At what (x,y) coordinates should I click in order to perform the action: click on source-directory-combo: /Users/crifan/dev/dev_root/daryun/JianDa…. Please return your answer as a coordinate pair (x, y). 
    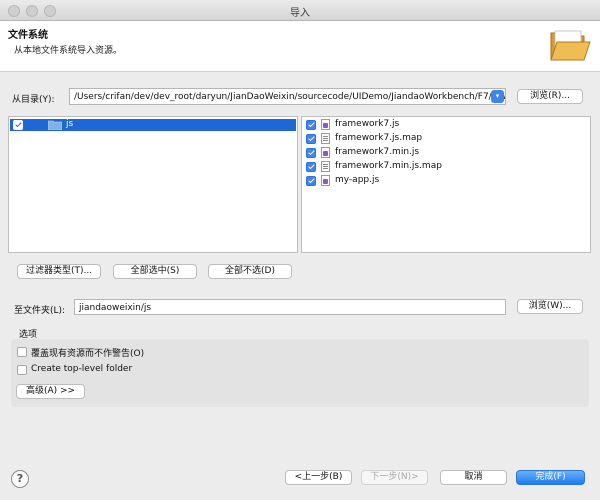
    Looking at the image, I should click on (287, 96).